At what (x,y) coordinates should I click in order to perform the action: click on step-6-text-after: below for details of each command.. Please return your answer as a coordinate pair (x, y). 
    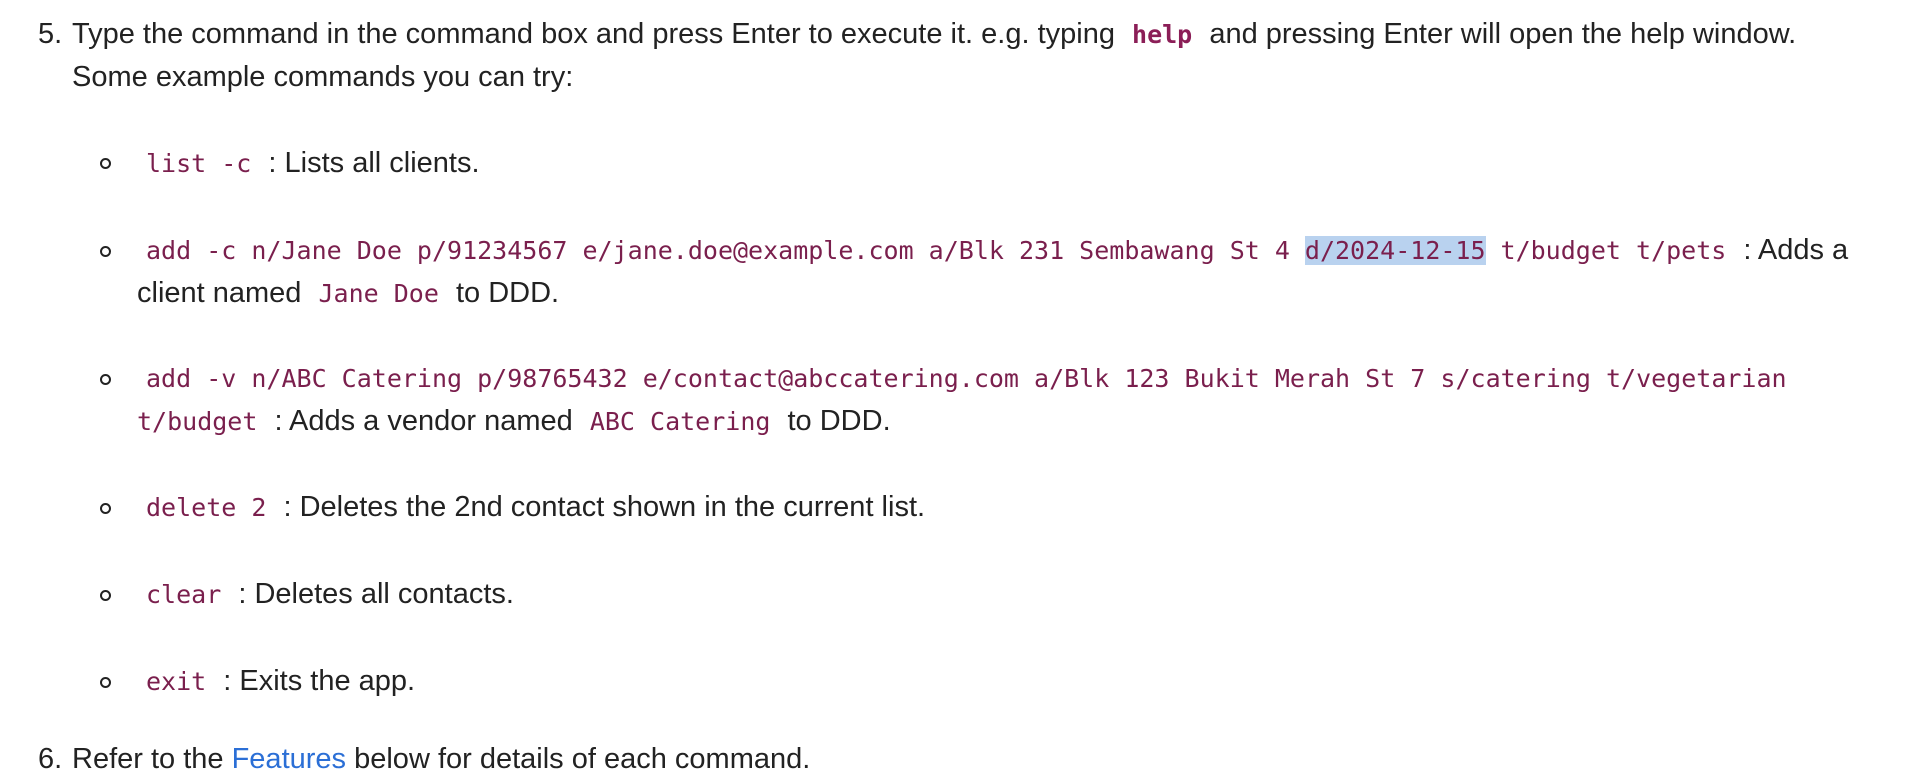
    Looking at the image, I should click on (582, 759).